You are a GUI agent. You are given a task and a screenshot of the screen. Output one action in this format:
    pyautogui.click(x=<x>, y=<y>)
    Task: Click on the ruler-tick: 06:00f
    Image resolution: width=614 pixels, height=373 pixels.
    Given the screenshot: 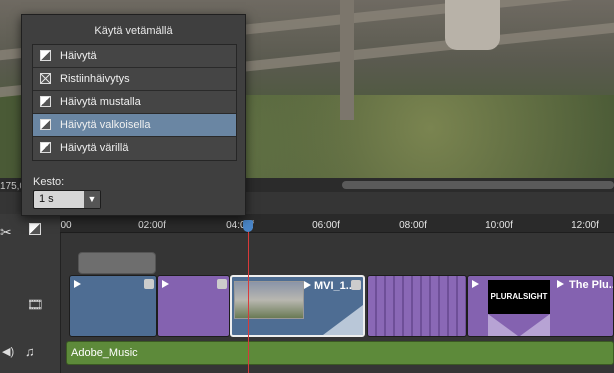 What is the action you would take?
    pyautogui.click(x=326, y=225)
    